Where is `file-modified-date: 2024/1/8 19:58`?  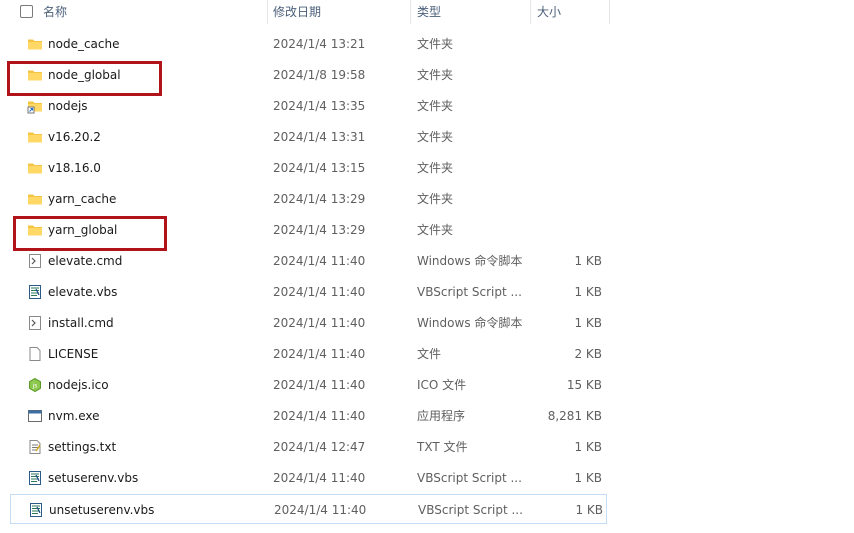
file-modified-date: 2024/1/8 19:58 is located at coordinates (319, 75).